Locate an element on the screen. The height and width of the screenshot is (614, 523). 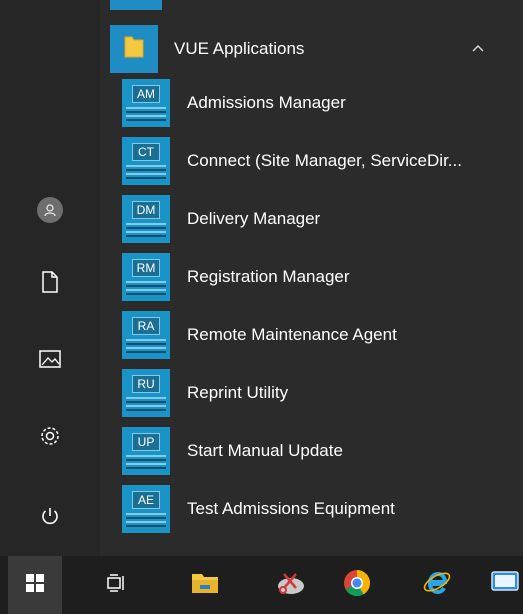
app-abbr: RA is located at coordinates (146, 326).